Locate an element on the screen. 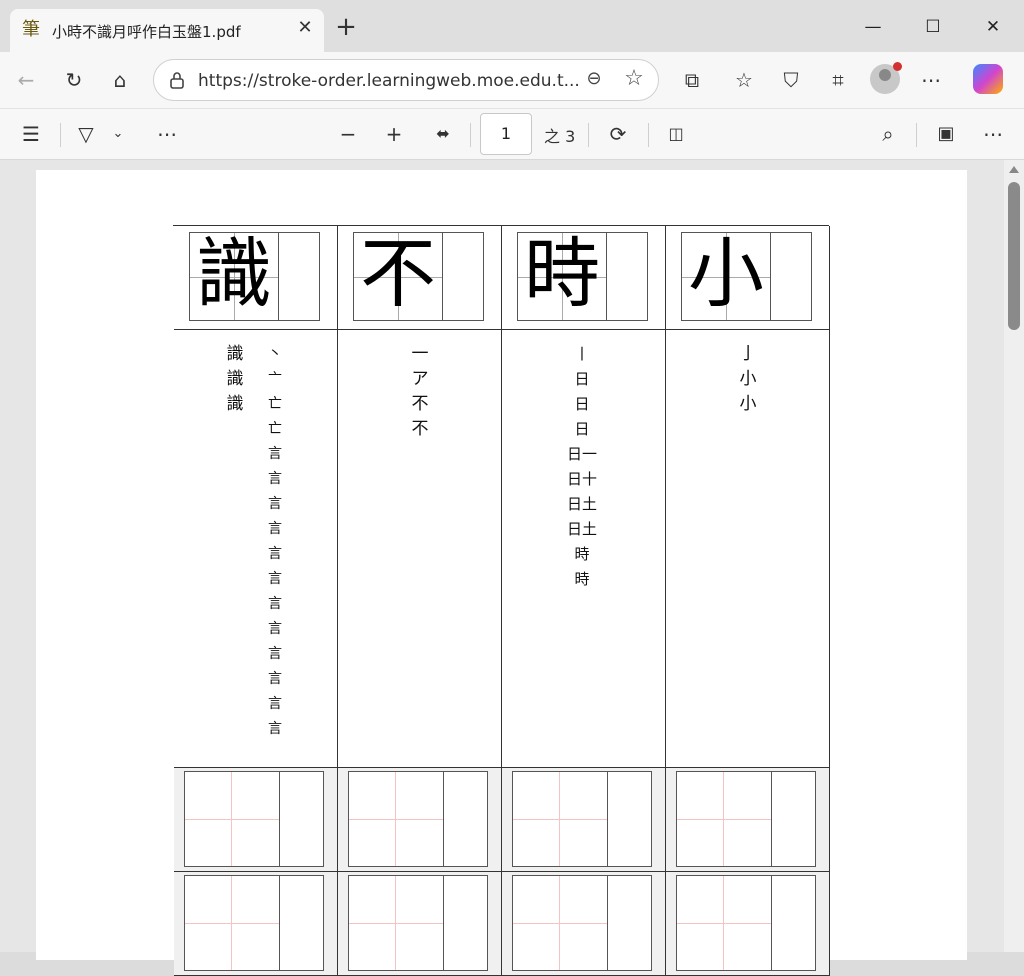 The width and height of the screenshot is (1024, 976). pdf-toolbar: ☰ ▽ ⌄ ⋯ − + ⬌ 1 之 3 ⟳ ◫ ⌕ ▣ ⋯ is located at coordinates (512, 134).